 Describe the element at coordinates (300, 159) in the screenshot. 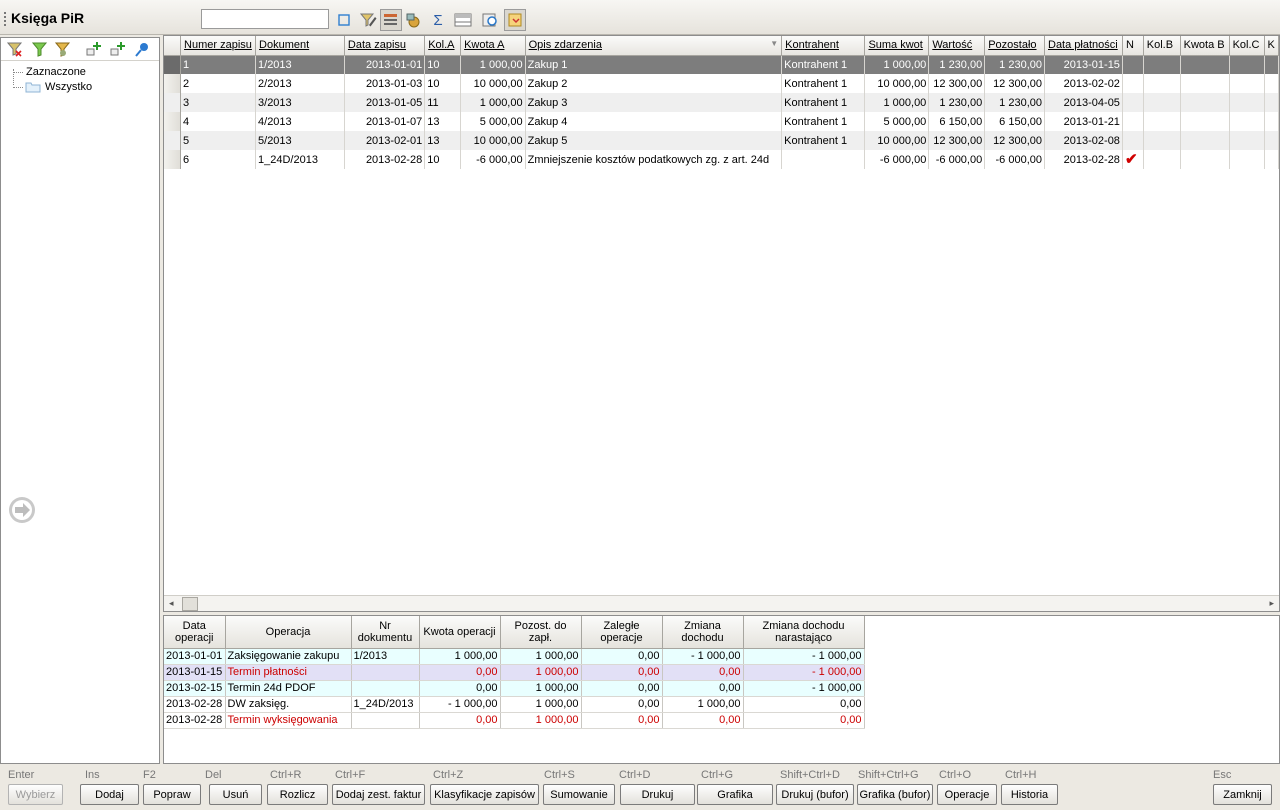

I see `table-cell: 1_24D/2013` at that location.